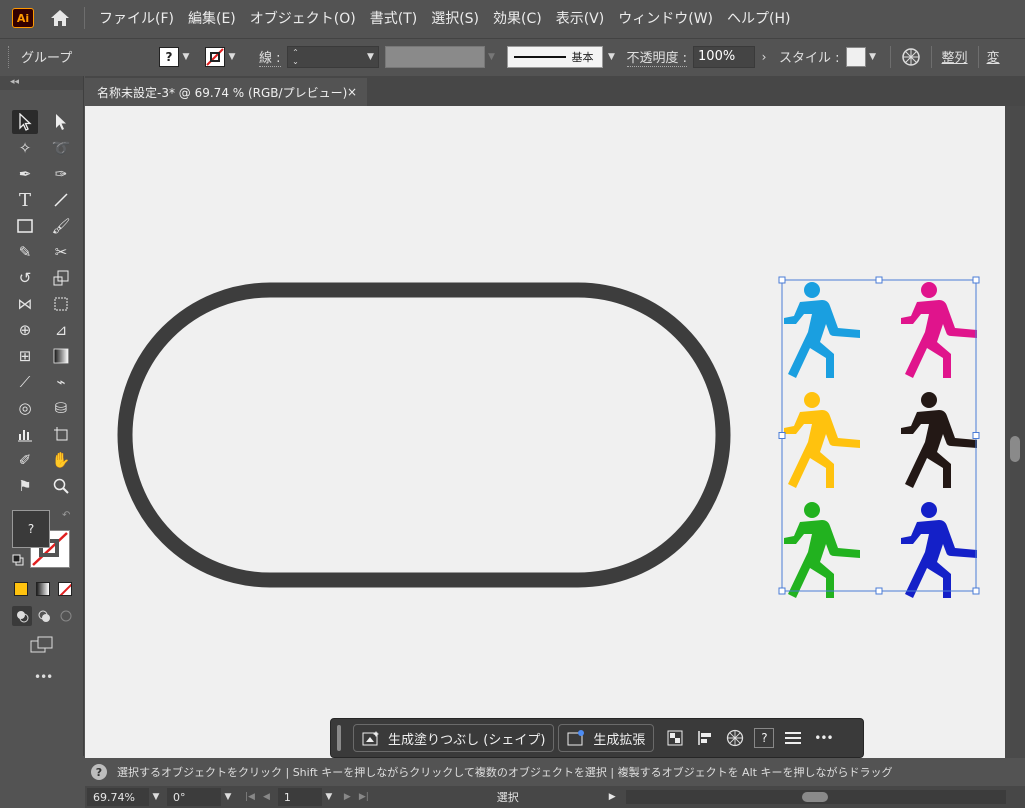 Image resolution: width=1025 pixels, height=808 pixels. I want to click on stroke-dropdown: ▼, so click(225, 57).